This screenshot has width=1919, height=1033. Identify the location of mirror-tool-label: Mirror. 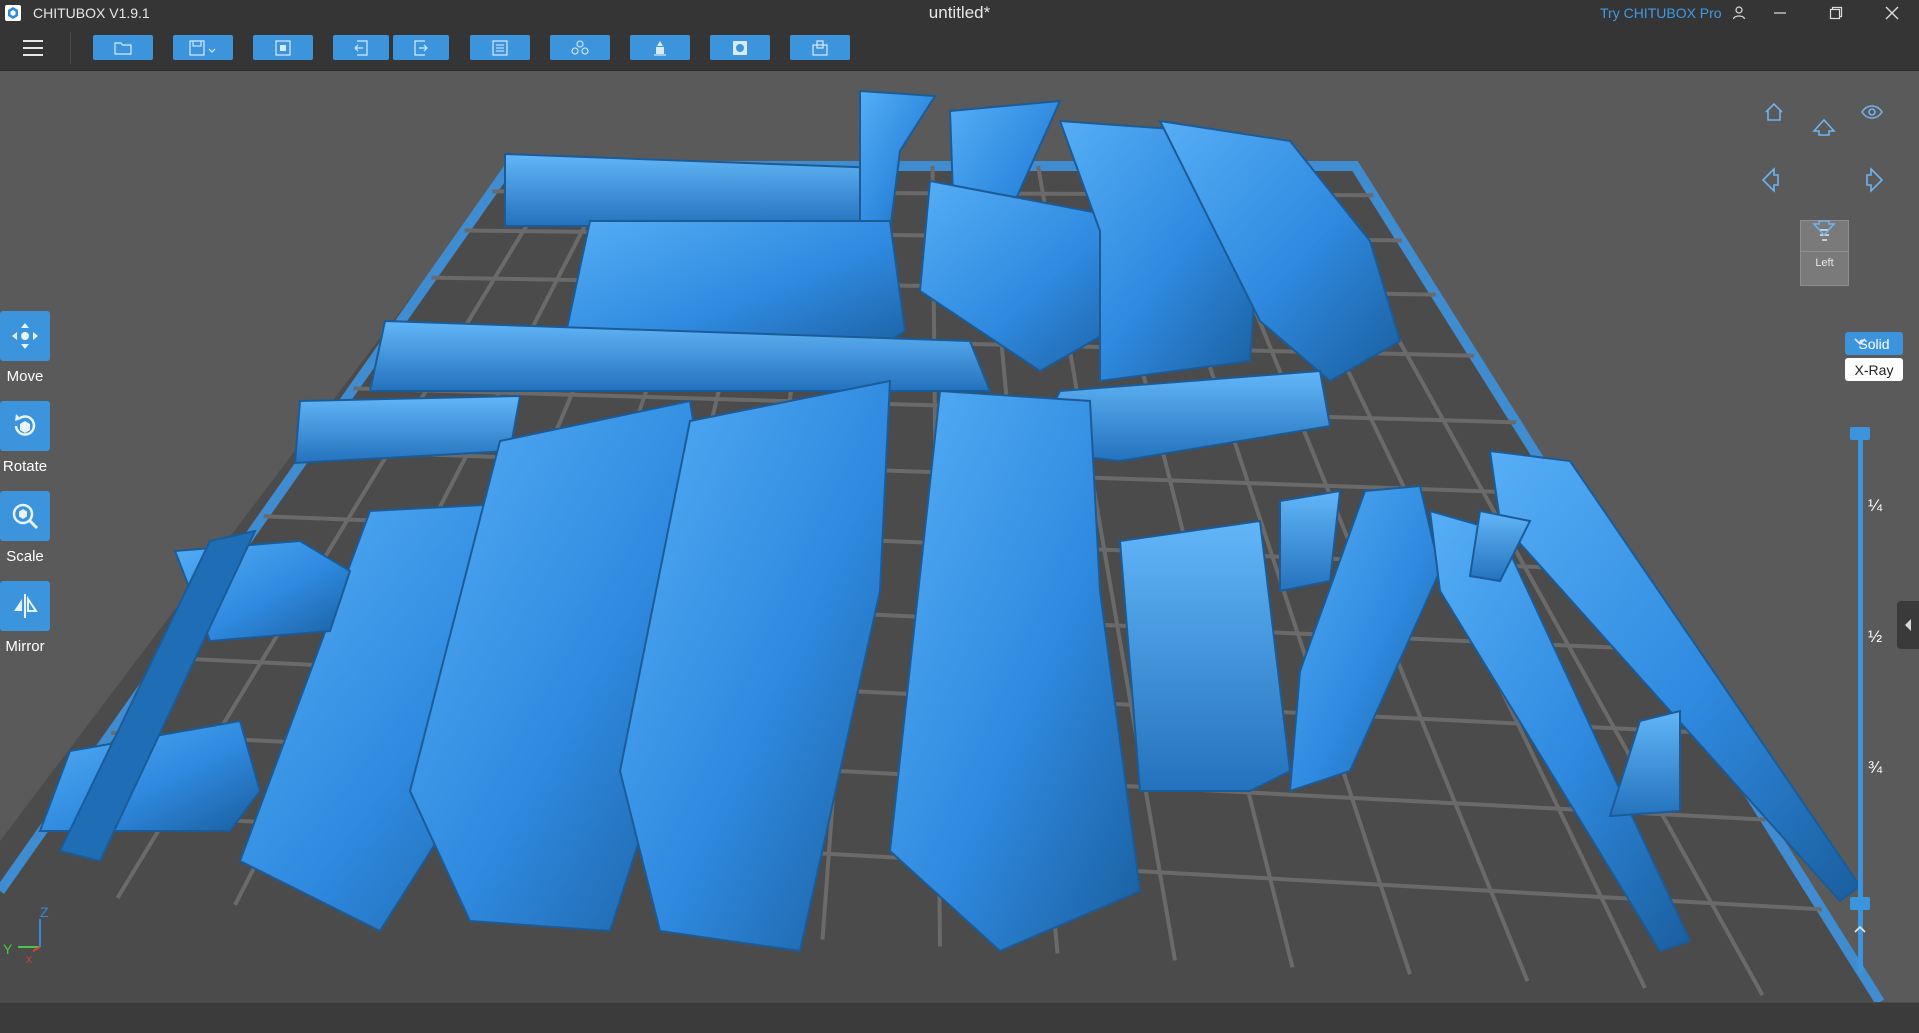
(25, 646).